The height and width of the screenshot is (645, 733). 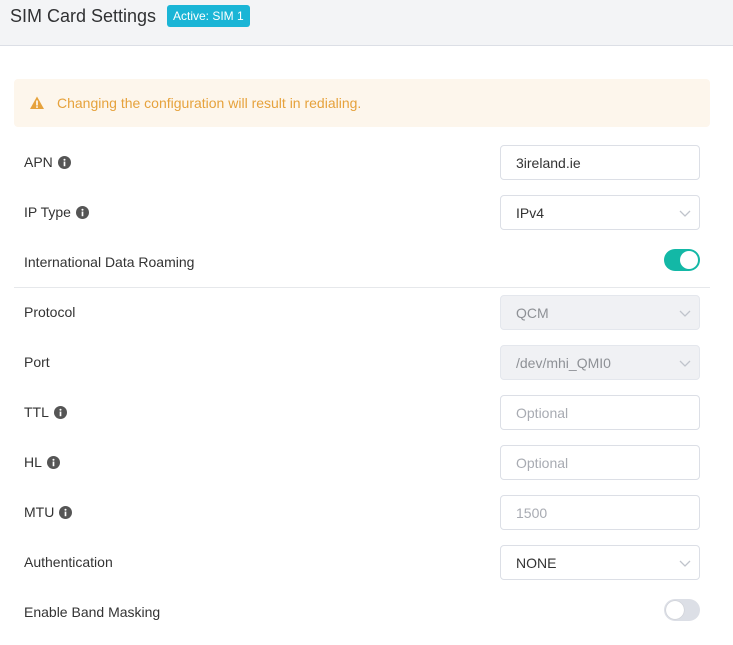 What do you see at coordinates (68, 562) in the screenshot?
I see `authentication-label: Authentication` at bounding box center [68, 562].